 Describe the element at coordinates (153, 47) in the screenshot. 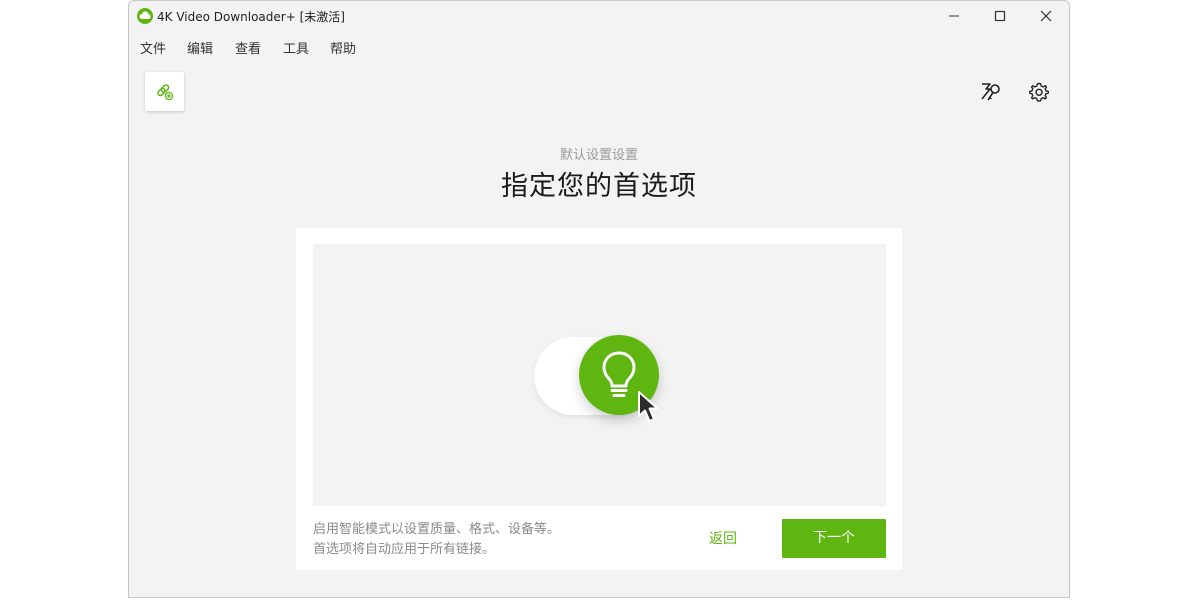

I see `menu-file: 文件` at that location.